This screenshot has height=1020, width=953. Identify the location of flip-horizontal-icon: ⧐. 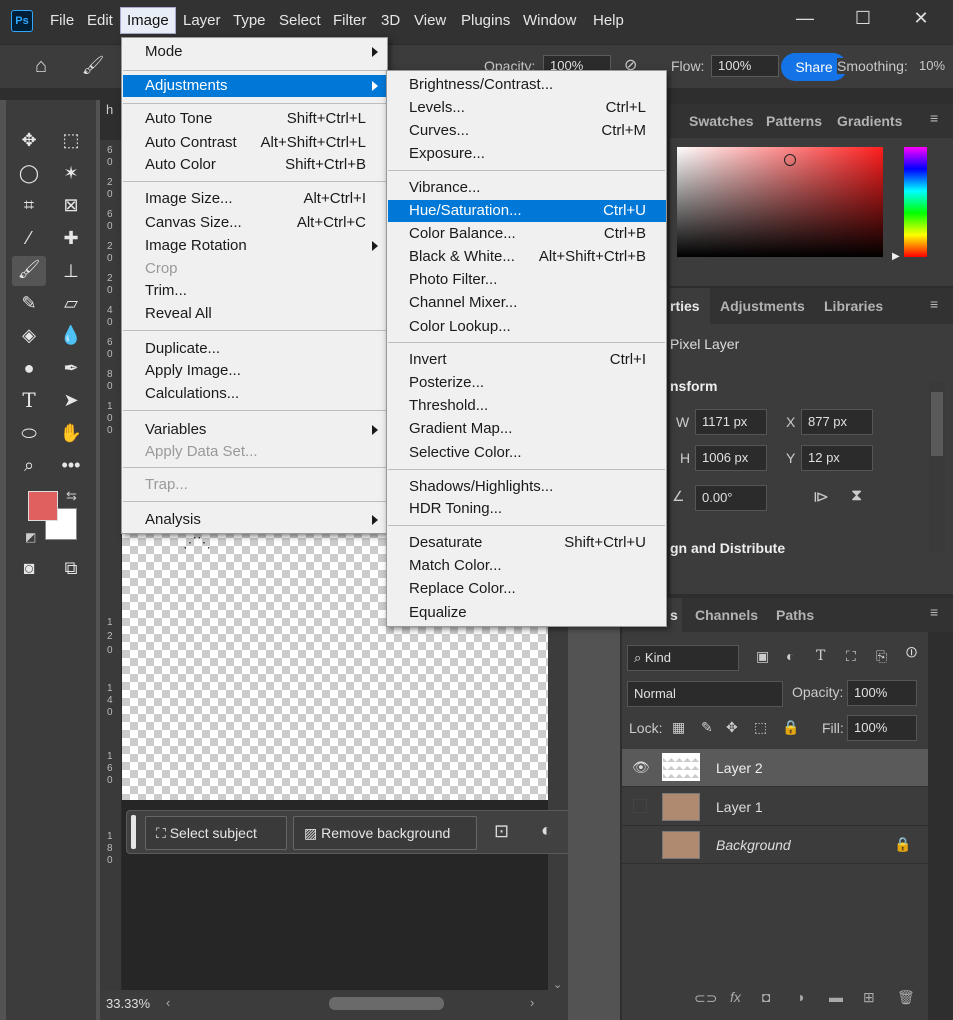
(821, 497).